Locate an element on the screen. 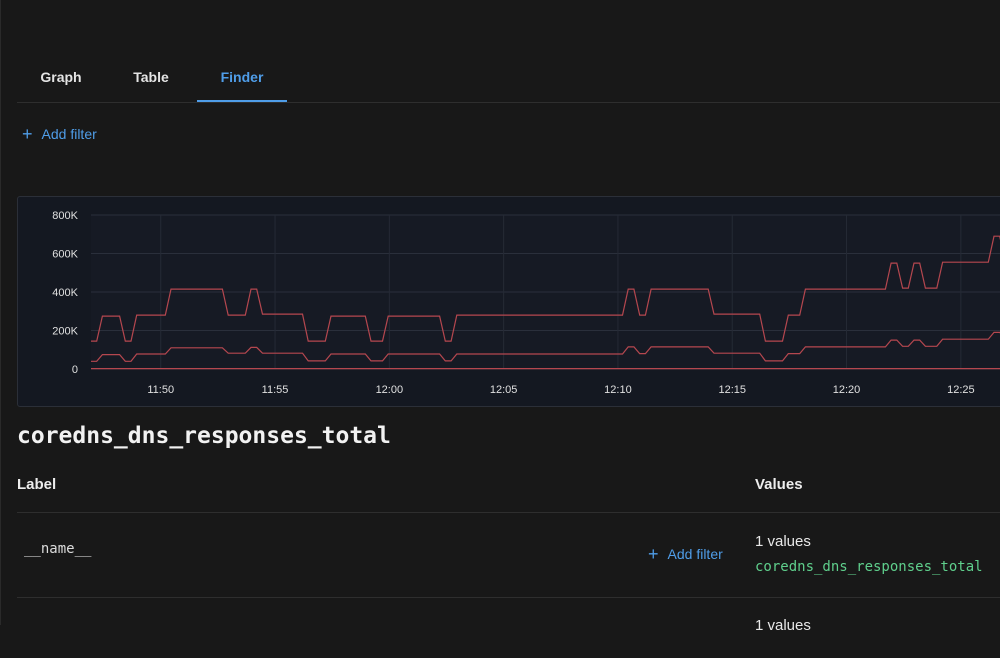 The image size is (1000, 658). label-value-chip: coredns_dns_responses_total is located at coordinates (869, 567).